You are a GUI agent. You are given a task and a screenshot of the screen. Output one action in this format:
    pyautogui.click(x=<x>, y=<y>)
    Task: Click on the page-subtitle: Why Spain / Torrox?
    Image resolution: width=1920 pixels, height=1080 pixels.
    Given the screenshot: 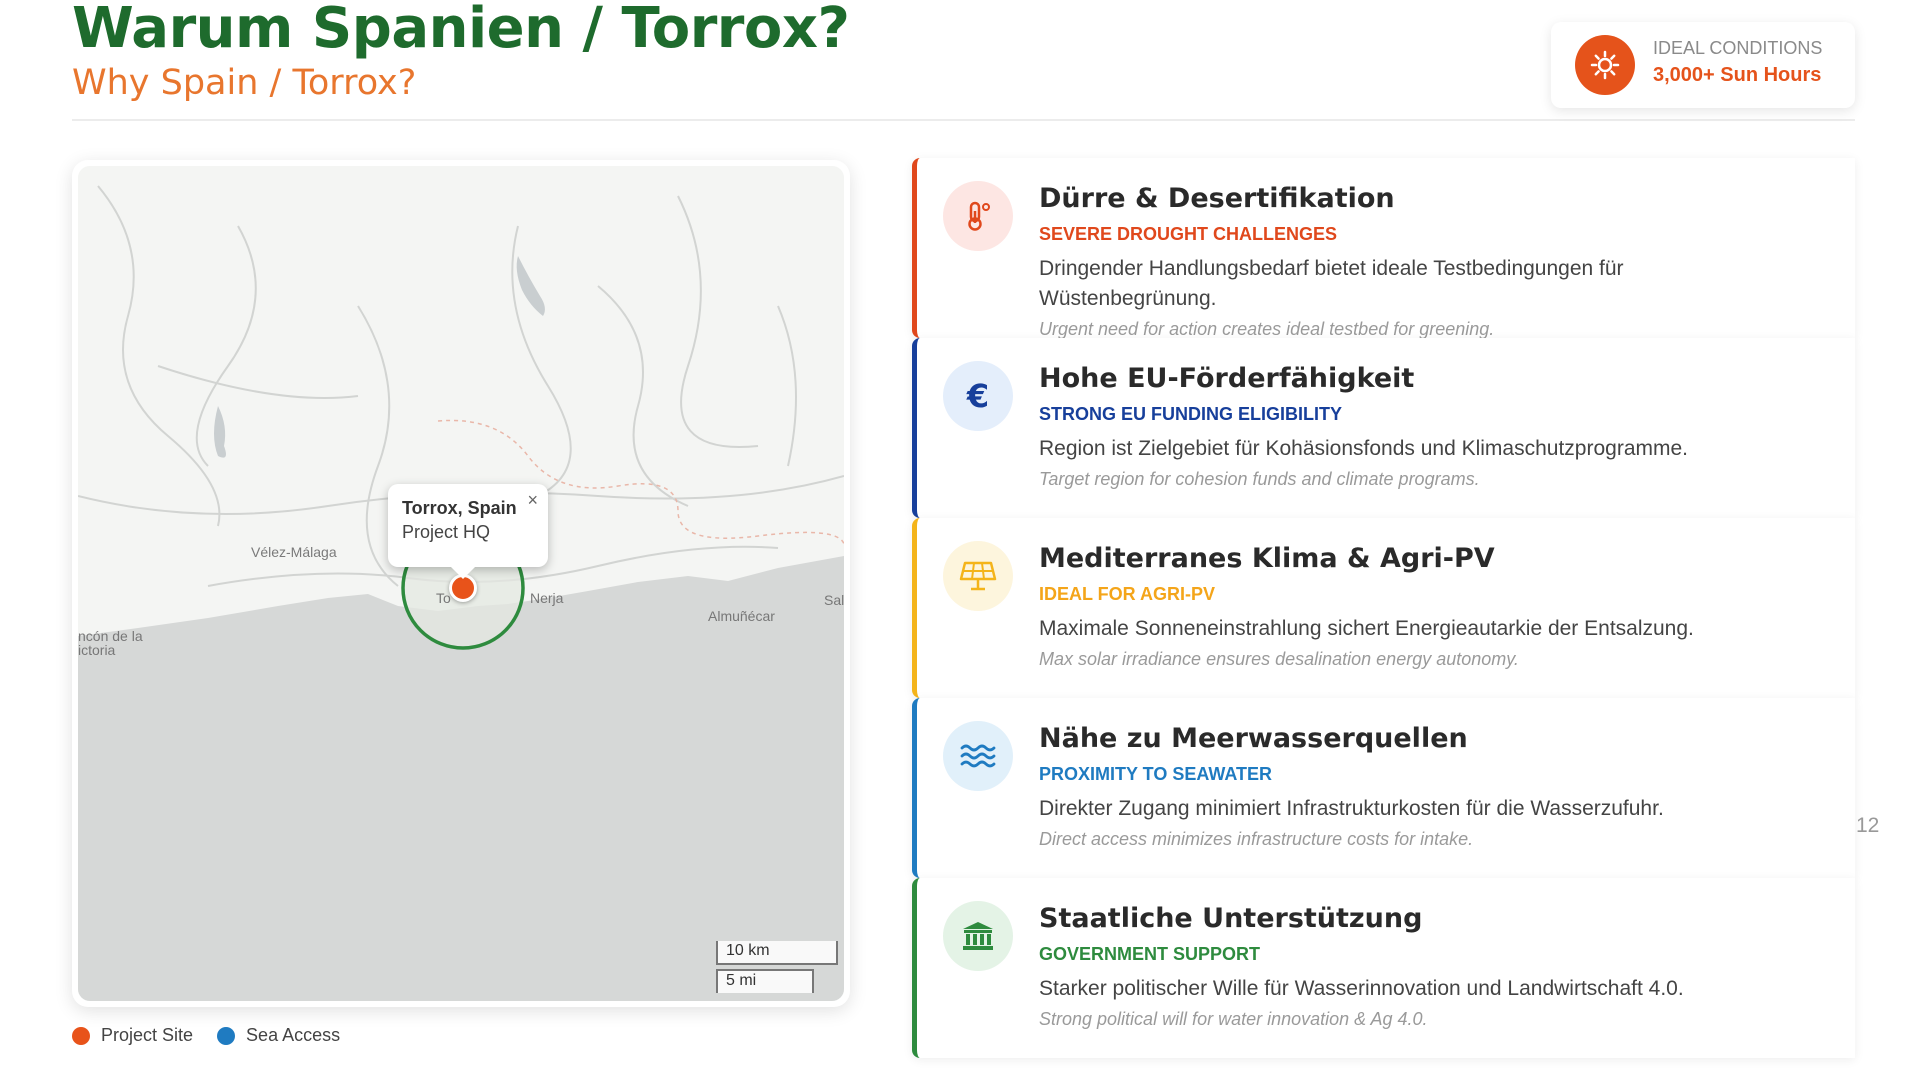 What is the action you would take?
    pyautogui.click(x=244, y=83)
    